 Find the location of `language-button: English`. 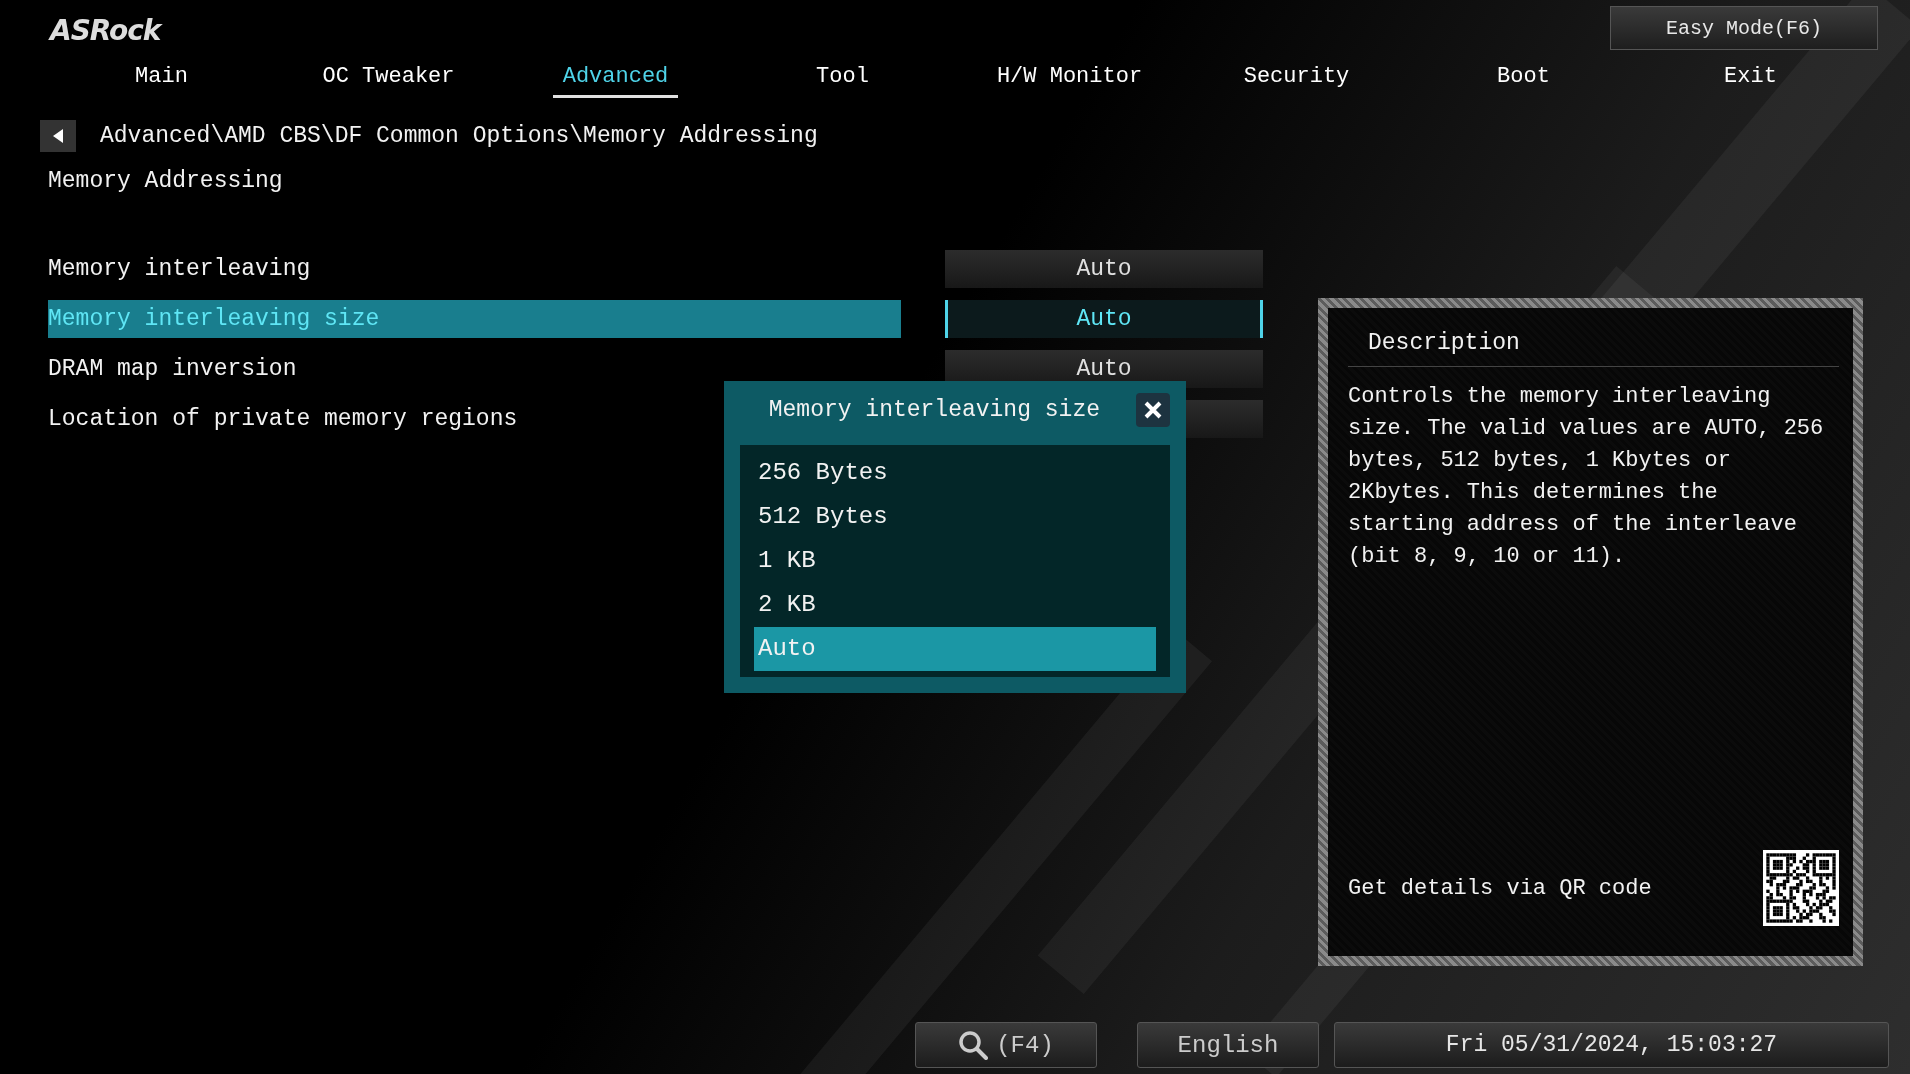

language-button: English is located at coordinates (1228, 1045).